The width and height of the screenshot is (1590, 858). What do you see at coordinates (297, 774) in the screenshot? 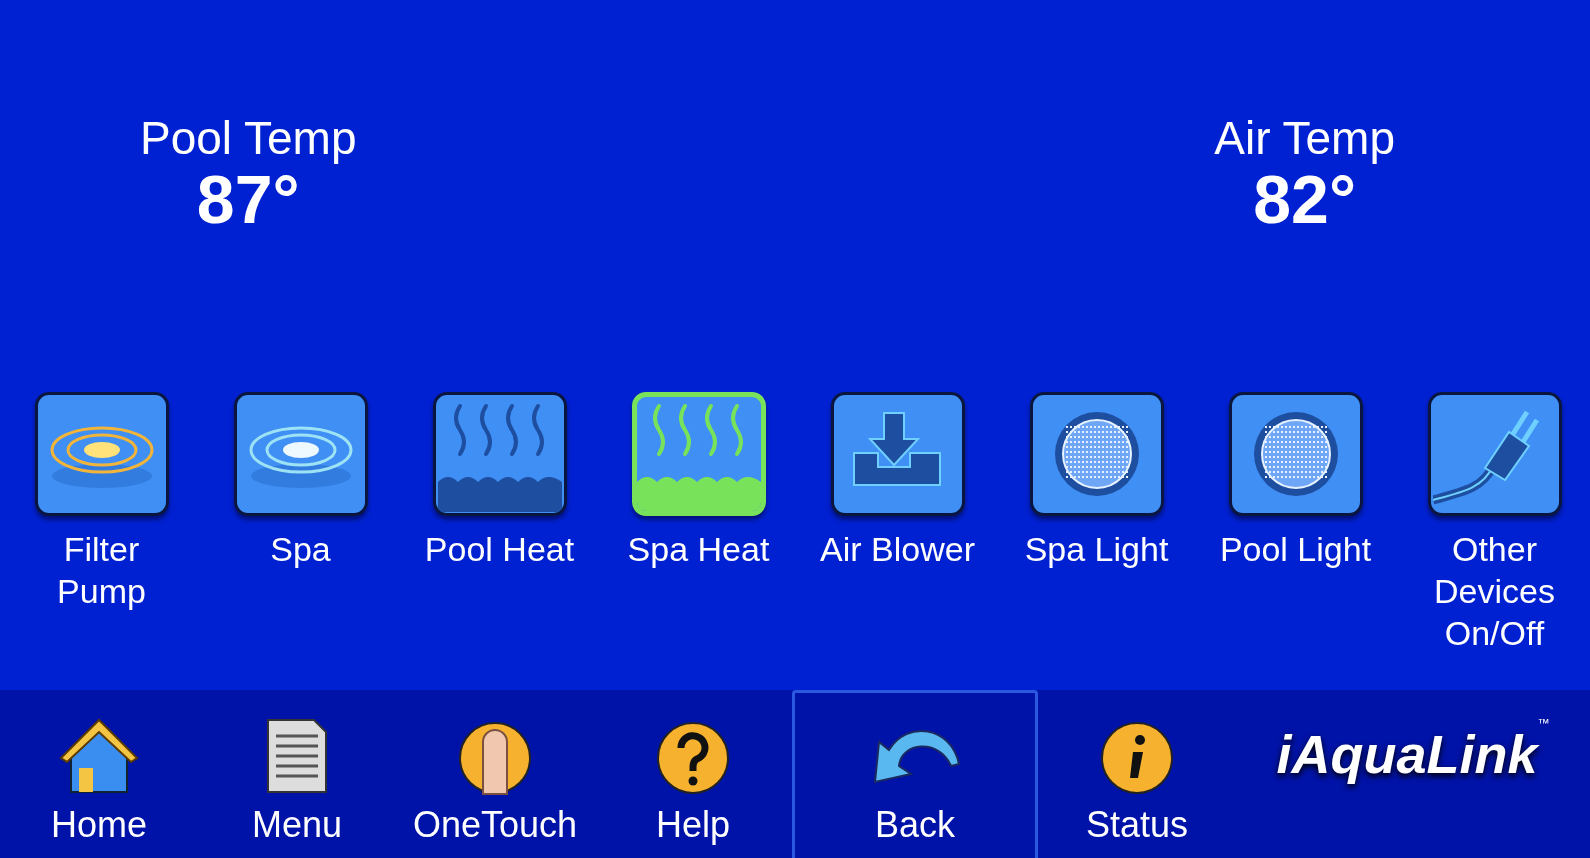
I see `nav-button: Menu` at bounding box center [297, 774].